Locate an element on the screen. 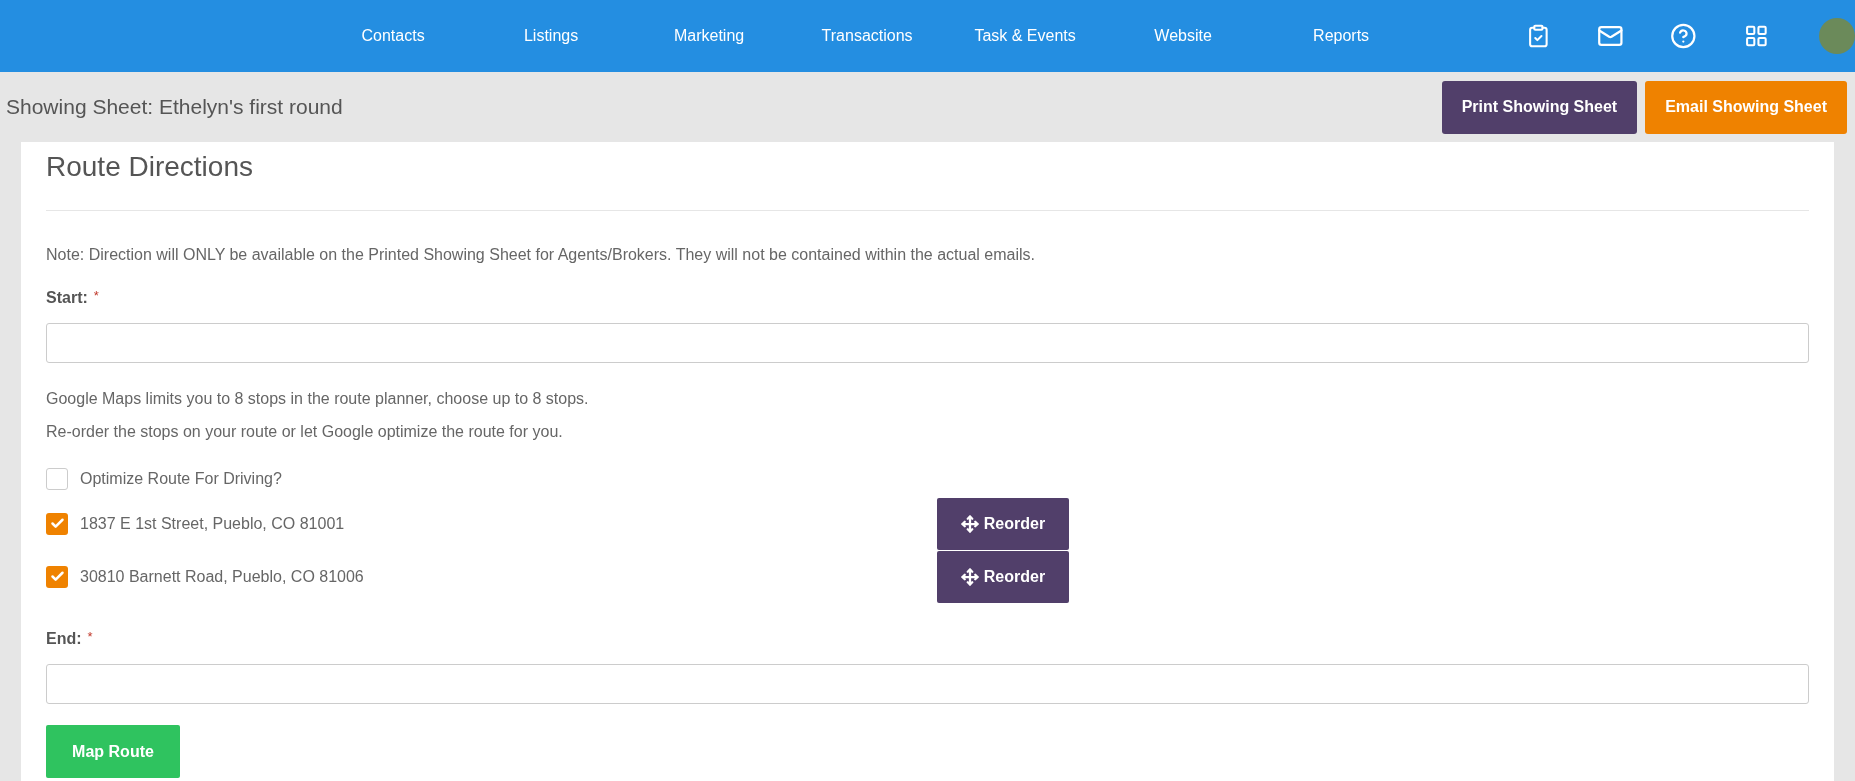  info-text: Re-order the stops on your route or let Google optimize the route for you. is located at coordinates (305, 432).